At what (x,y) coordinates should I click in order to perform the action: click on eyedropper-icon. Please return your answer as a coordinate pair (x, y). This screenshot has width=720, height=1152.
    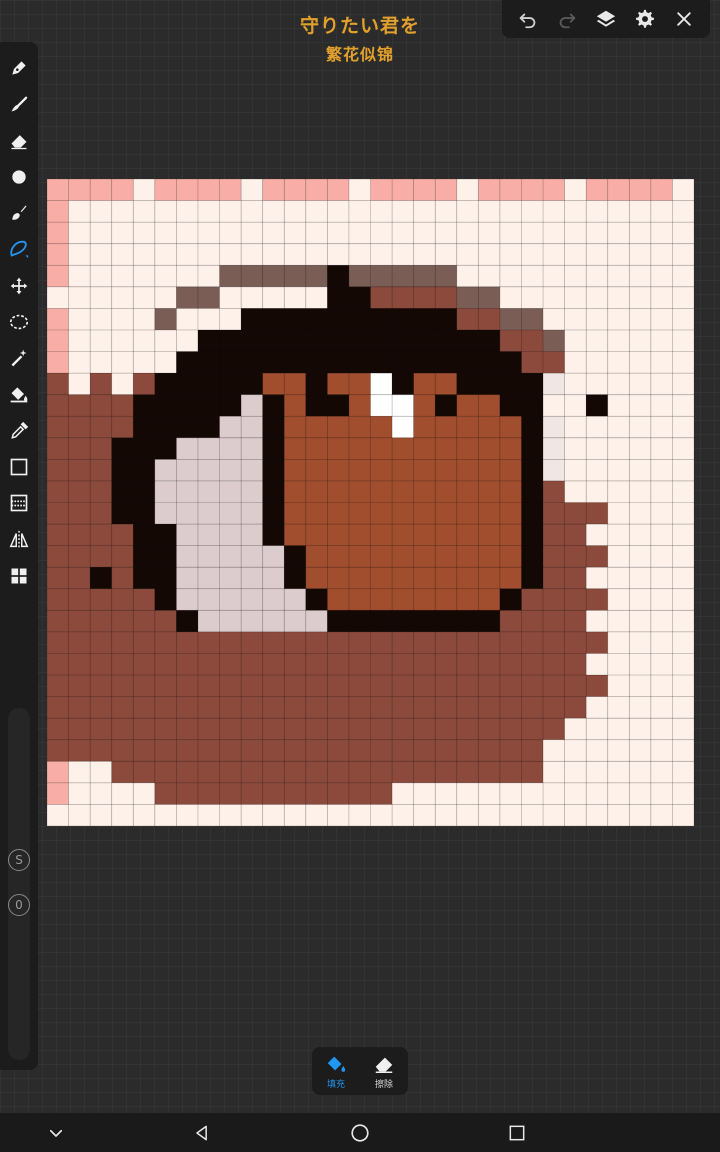
    Looking at the image, I should click on (19, 431).